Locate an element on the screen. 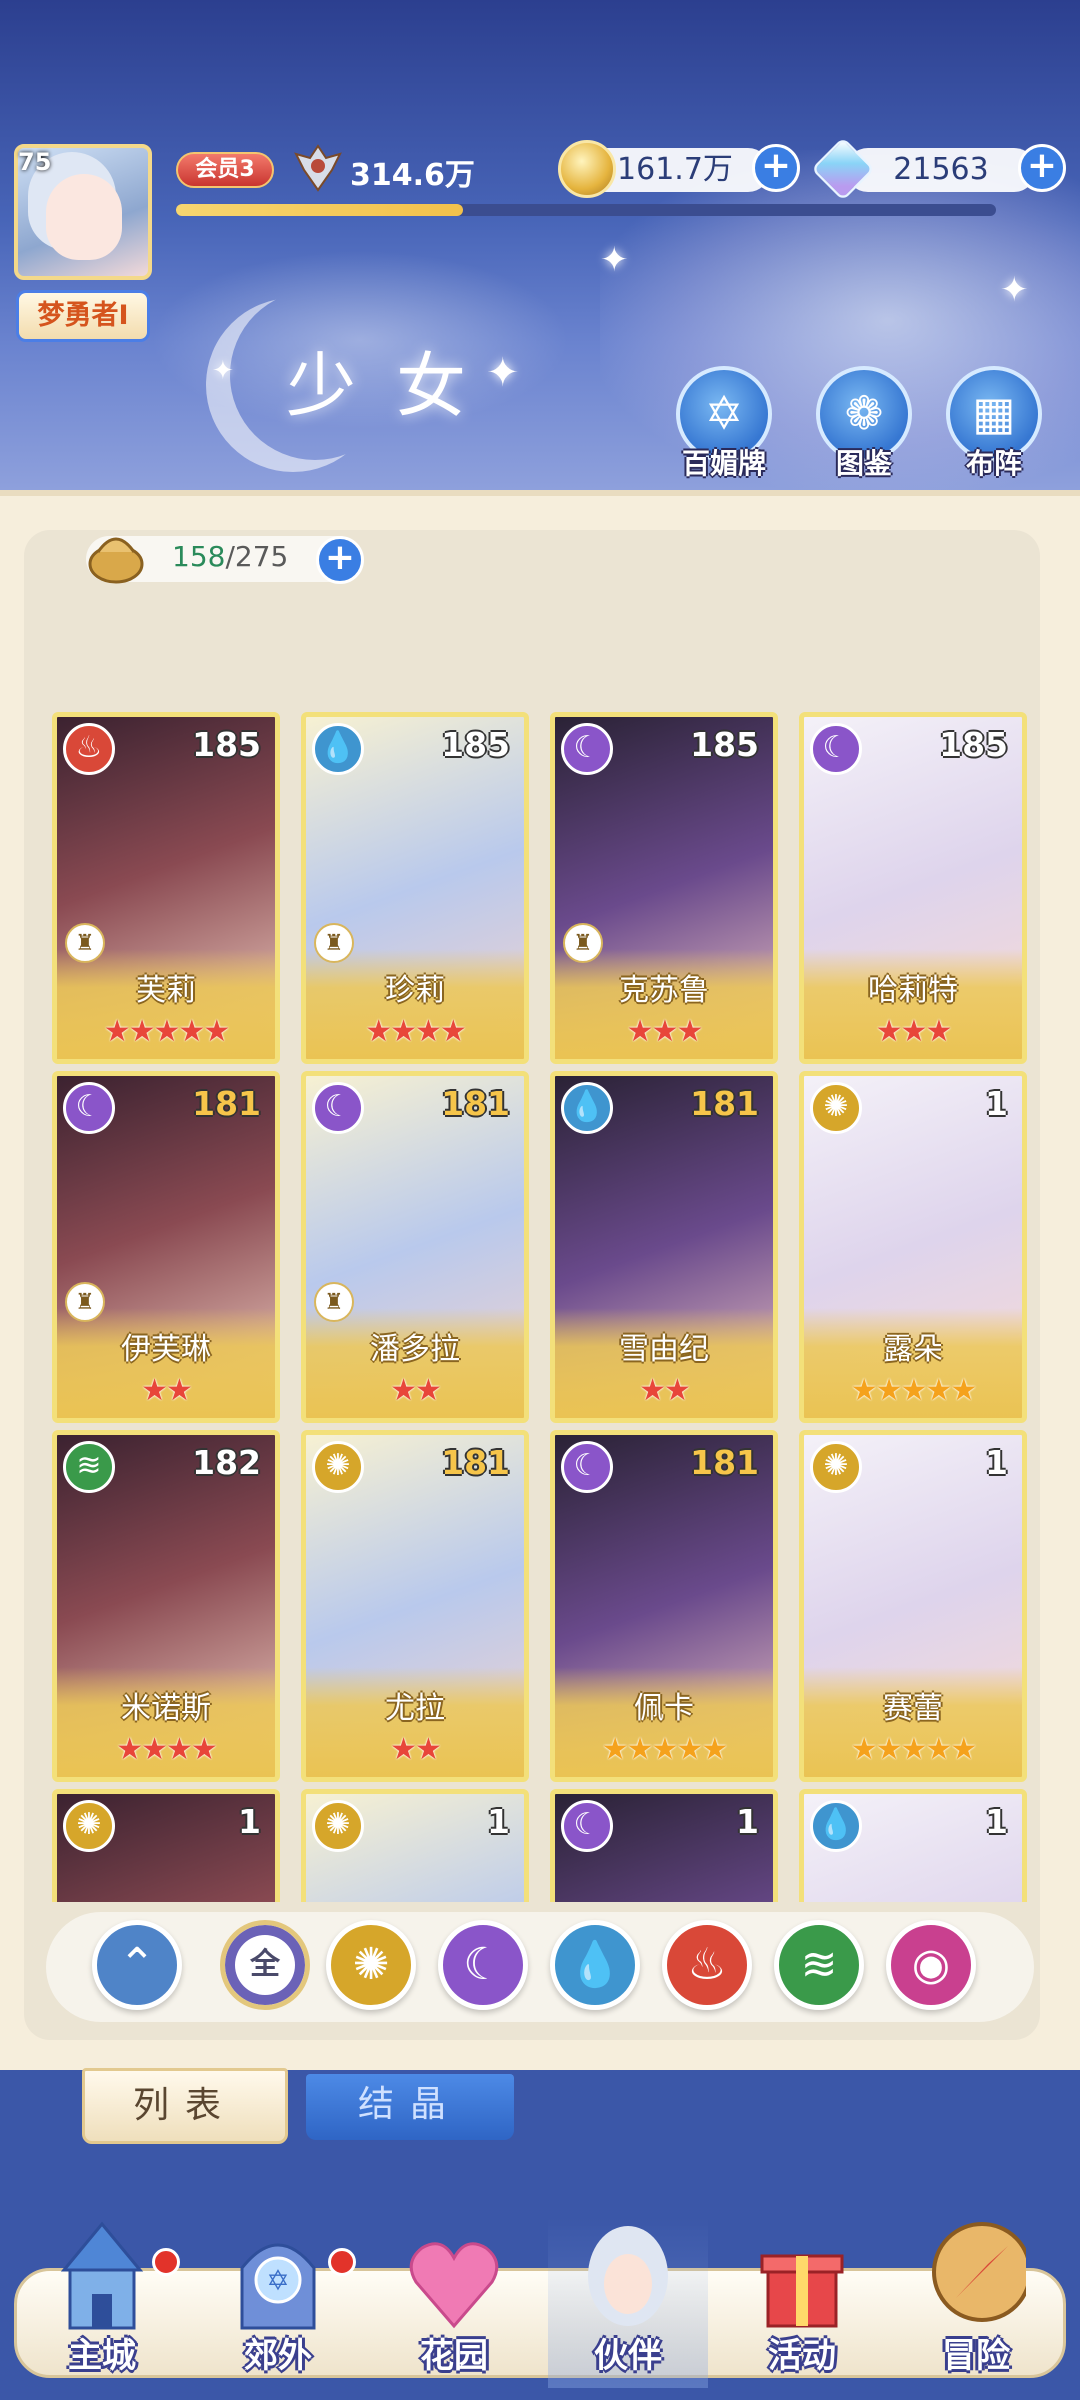 The image size is (1080, 2400). portal-icon: ✡ is located at coordinates (278, 2286).